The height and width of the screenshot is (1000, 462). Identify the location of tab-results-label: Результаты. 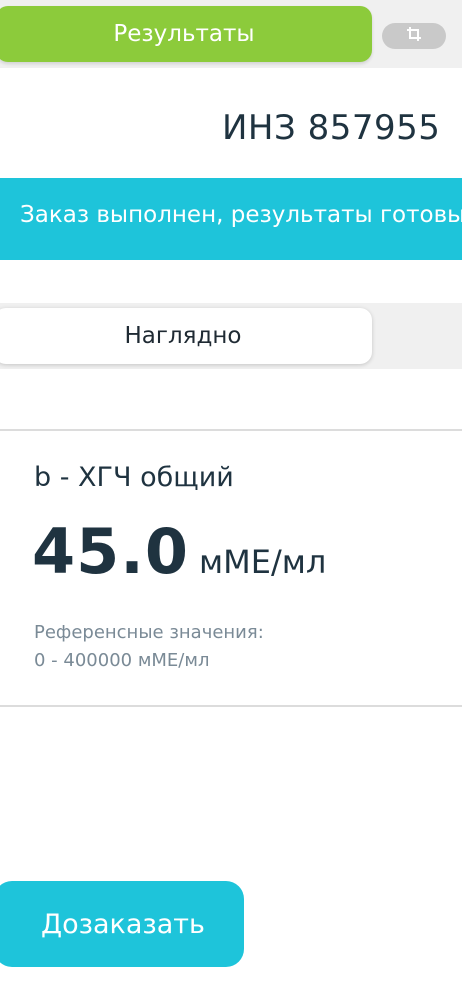
(184, 34).